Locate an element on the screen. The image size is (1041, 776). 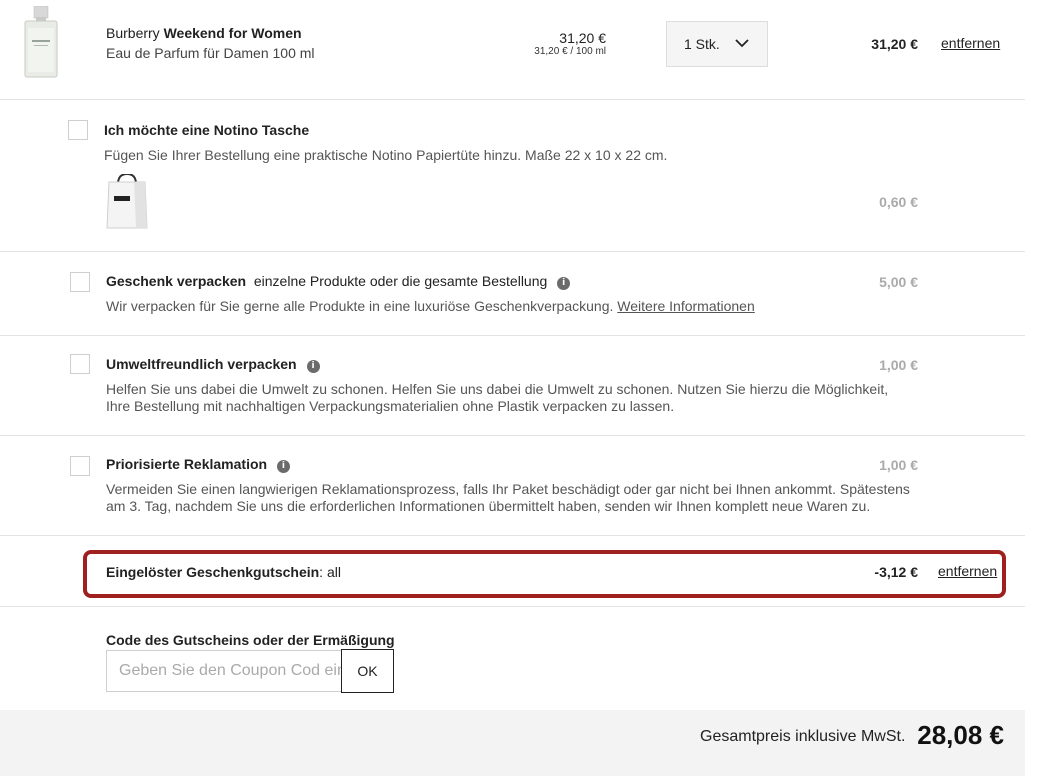
total-bar: Gesamtpreis inklusive MwSt. 28,08 € is located at coordinates (512, 743).